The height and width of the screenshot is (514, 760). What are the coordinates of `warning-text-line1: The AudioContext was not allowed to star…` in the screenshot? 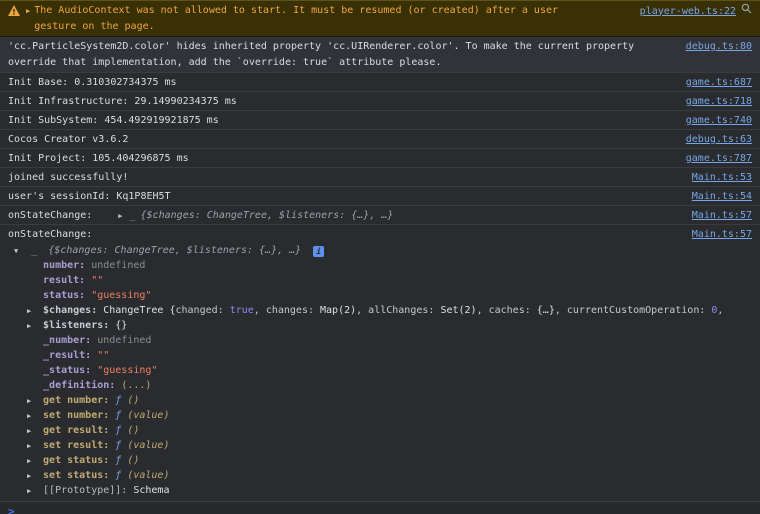 It's located at (296, 10).